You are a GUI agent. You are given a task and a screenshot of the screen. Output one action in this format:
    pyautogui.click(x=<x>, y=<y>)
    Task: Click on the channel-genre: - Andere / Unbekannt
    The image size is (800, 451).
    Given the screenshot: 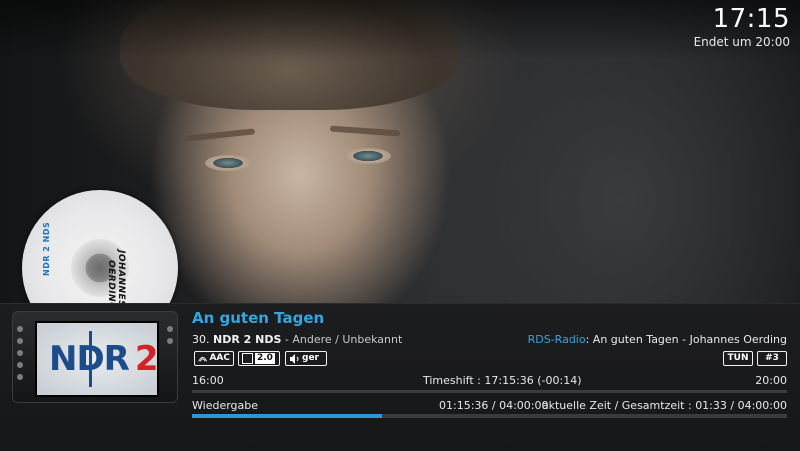 What is the action you would take?
    pyautogui.click(x=343, y=339)
    